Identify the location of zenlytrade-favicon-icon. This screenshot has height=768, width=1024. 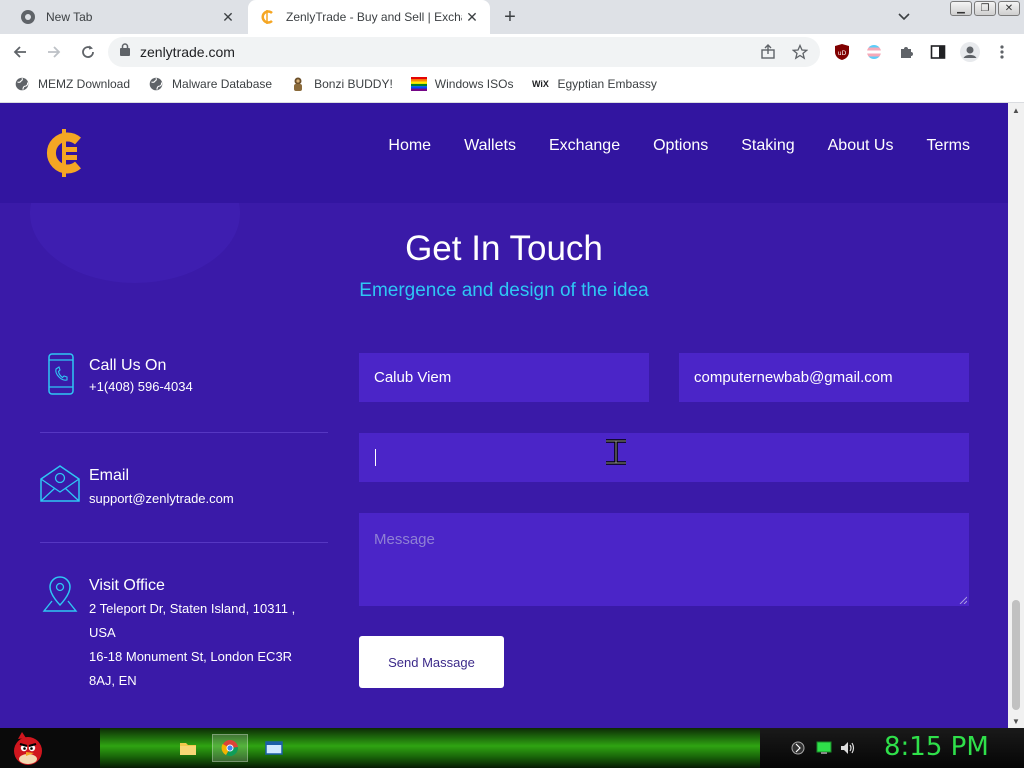
(268, 17).